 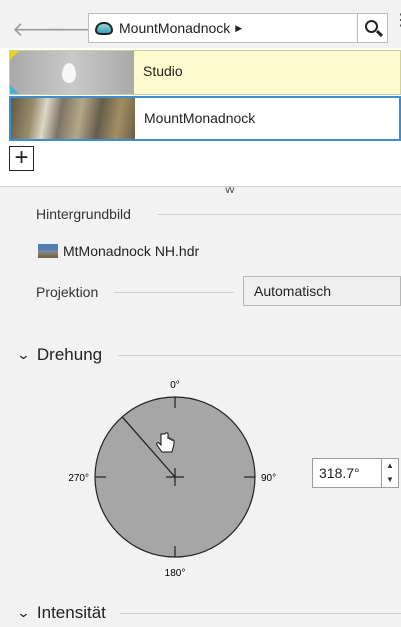 What do you see at coordinates (230, 190) in the screenshot?
I see `splitter-handle: ∨∨` at bounding box center [230, 190].